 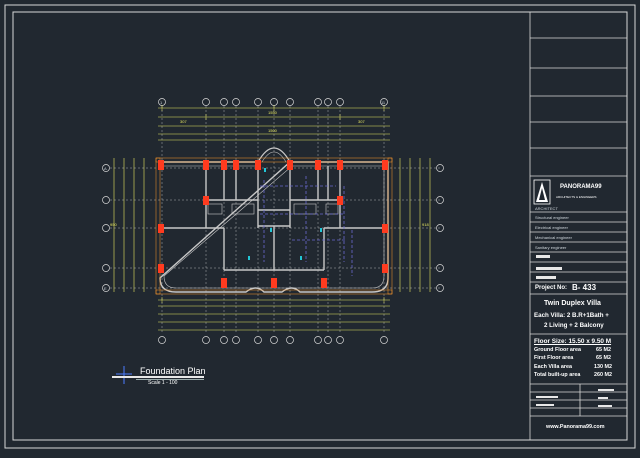 I want to click on plan-scale: Scale 1 - 100, so click(x=163, y=383).